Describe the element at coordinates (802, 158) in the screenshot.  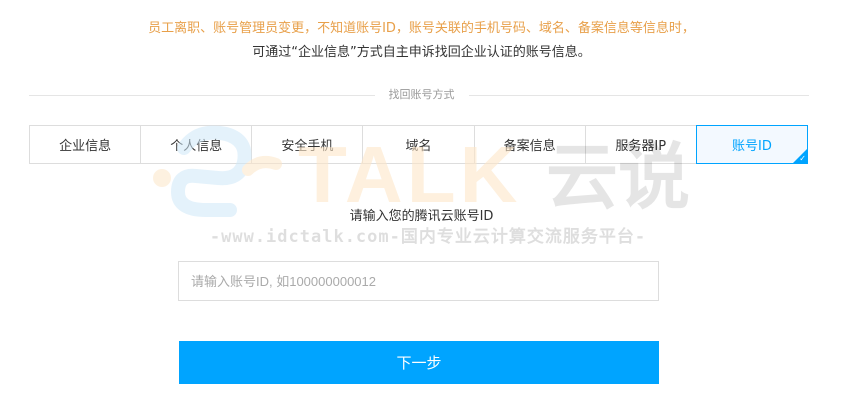
I see `checkmark-icon: ✓` at that location.